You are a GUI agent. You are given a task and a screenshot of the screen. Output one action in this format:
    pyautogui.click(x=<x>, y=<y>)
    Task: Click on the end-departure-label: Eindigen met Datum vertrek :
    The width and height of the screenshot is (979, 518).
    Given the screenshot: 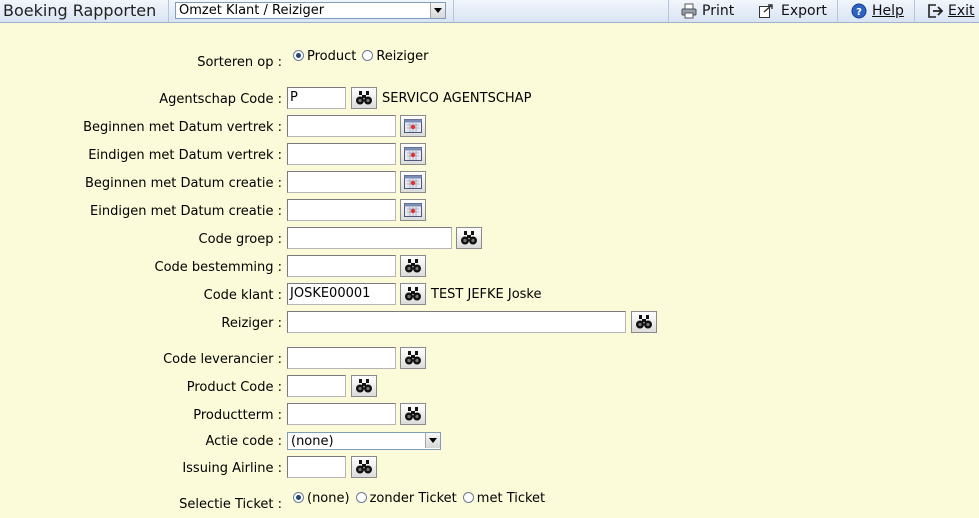 What is the action you would take?
    pyautogui.click(x=185, y=155)
    